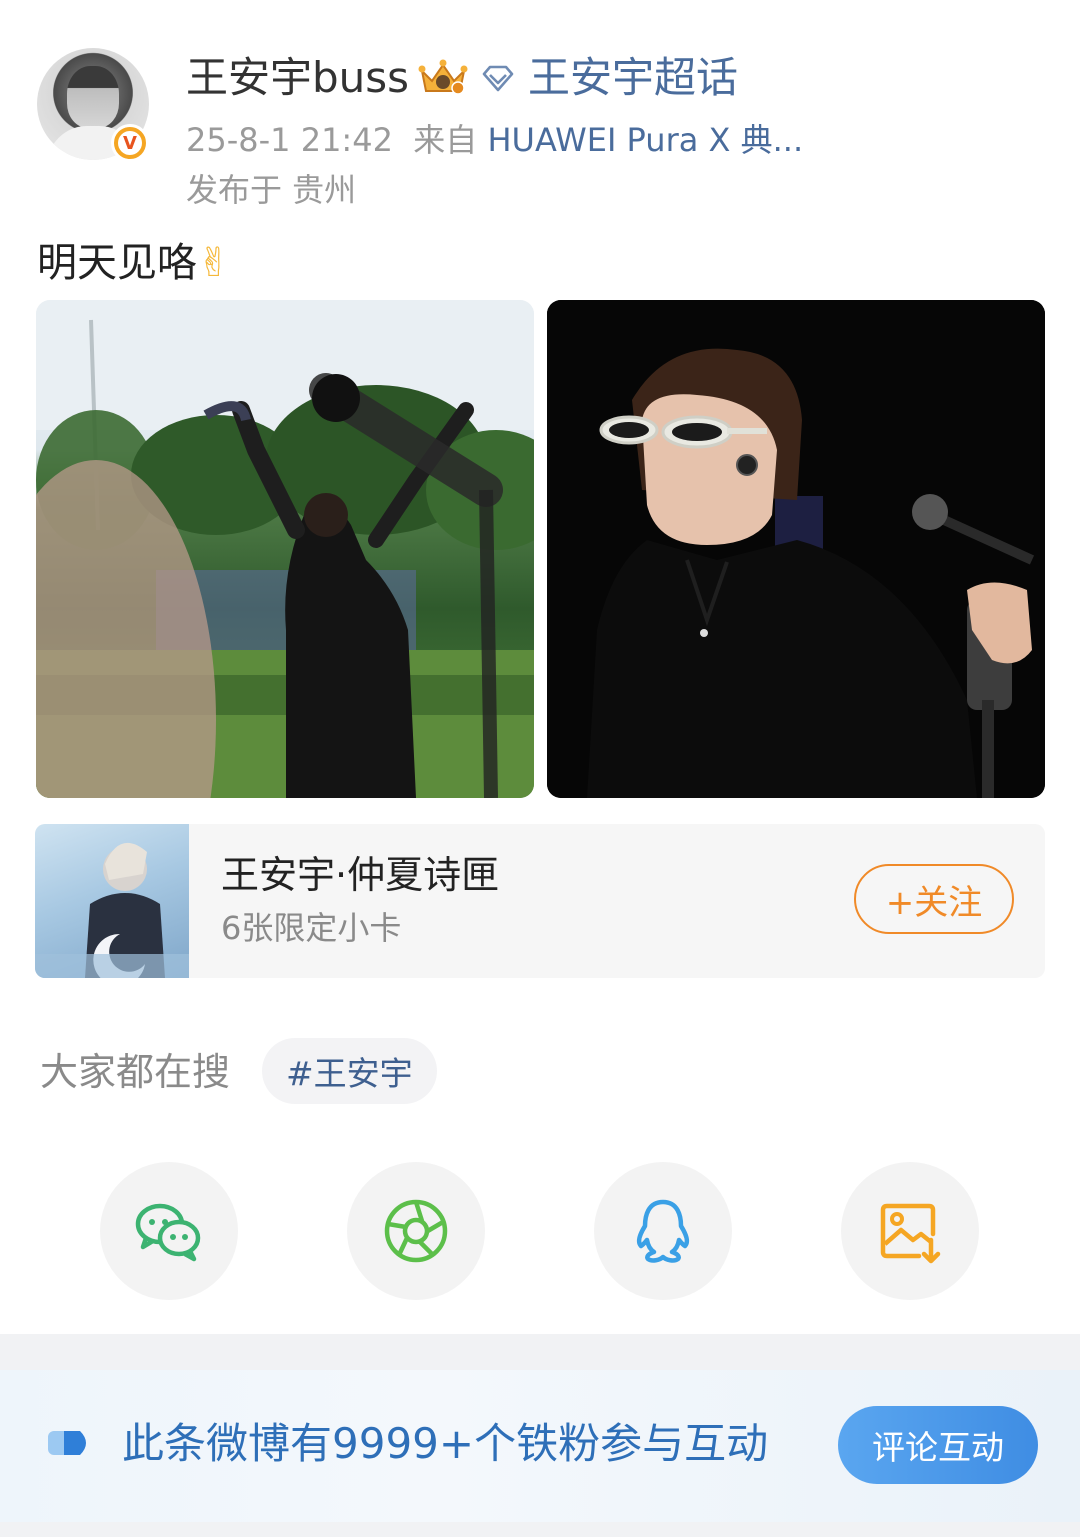  I want to click on follow-button: +关注, so click(934, 899).